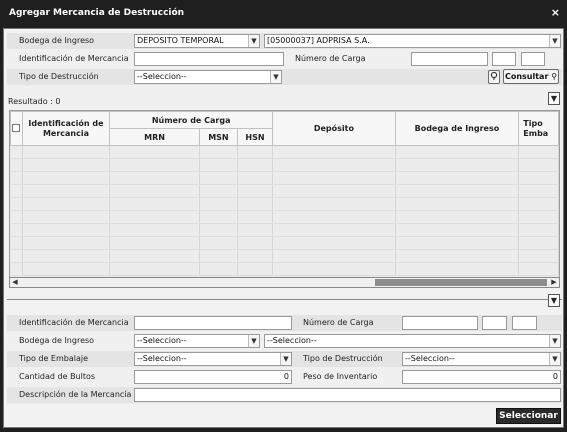  I want to click on close-icon: ×, so click(555, 12).